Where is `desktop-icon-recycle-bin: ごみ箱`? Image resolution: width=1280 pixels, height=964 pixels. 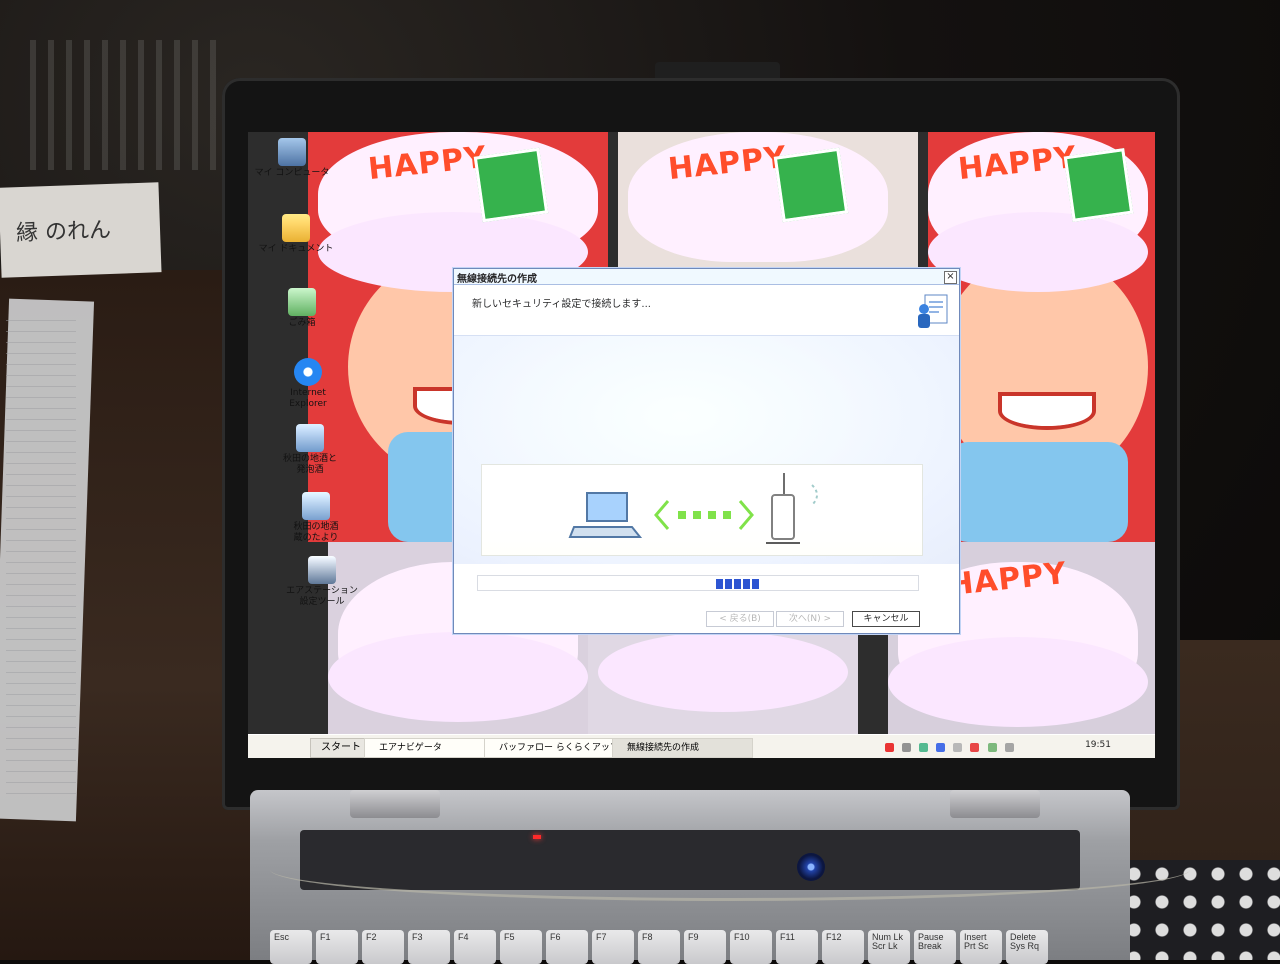 desktop-icon-recycle-bin: ごみ箱 is located at coordinates (302, 308).